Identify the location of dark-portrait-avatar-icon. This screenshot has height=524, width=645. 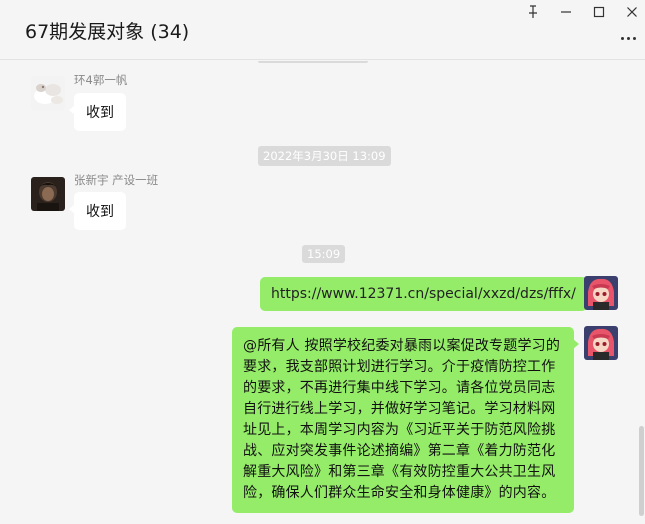
(48, 194).